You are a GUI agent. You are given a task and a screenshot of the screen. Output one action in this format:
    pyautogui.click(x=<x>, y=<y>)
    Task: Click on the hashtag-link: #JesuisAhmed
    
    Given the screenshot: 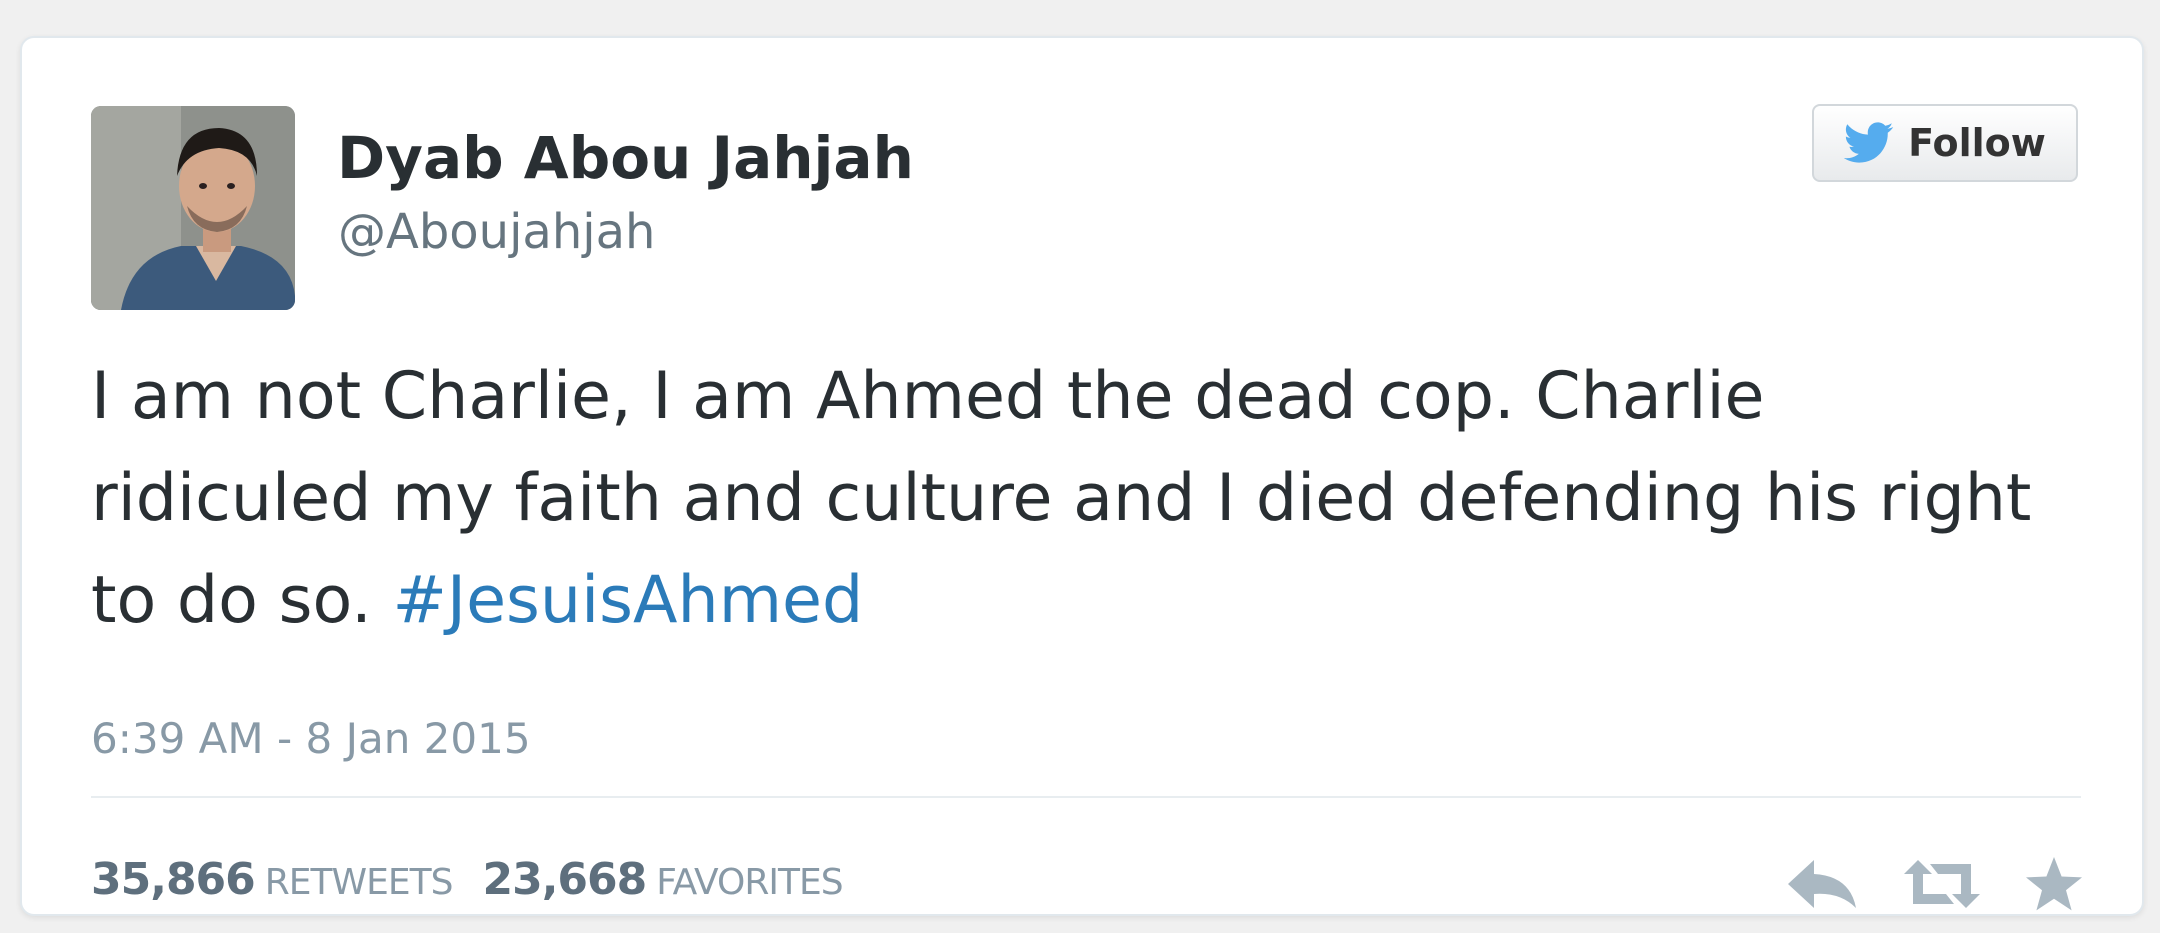 What is the action you would take?
    pyautogui.click(x=627, y=600)
    